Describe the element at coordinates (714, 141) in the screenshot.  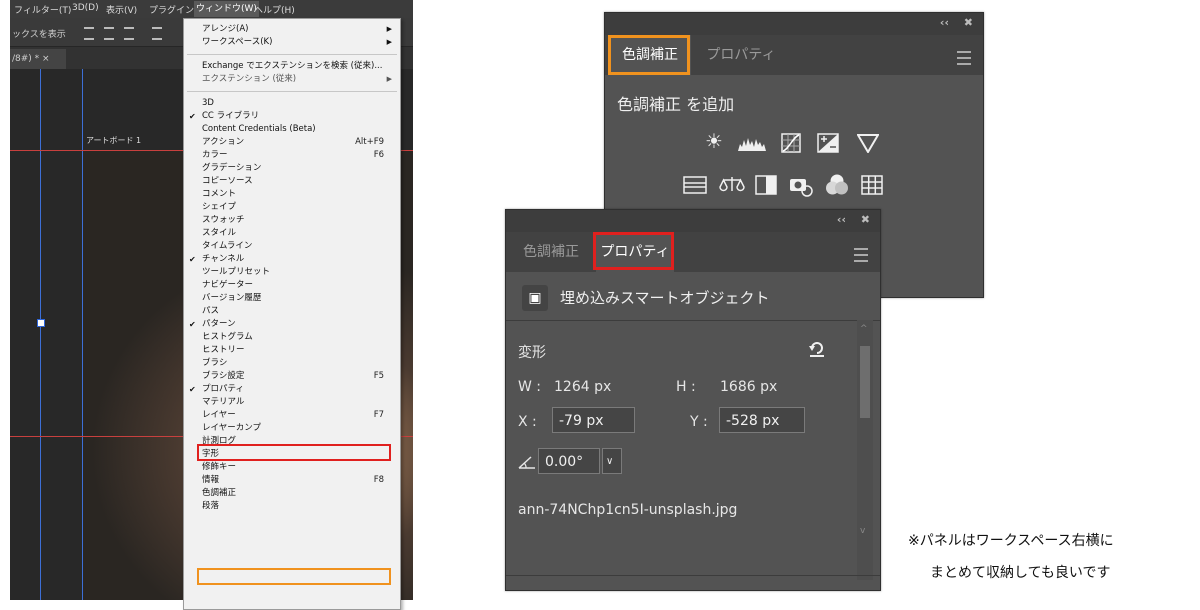
I see `brightness-contrast-icon: ☀` at that location.